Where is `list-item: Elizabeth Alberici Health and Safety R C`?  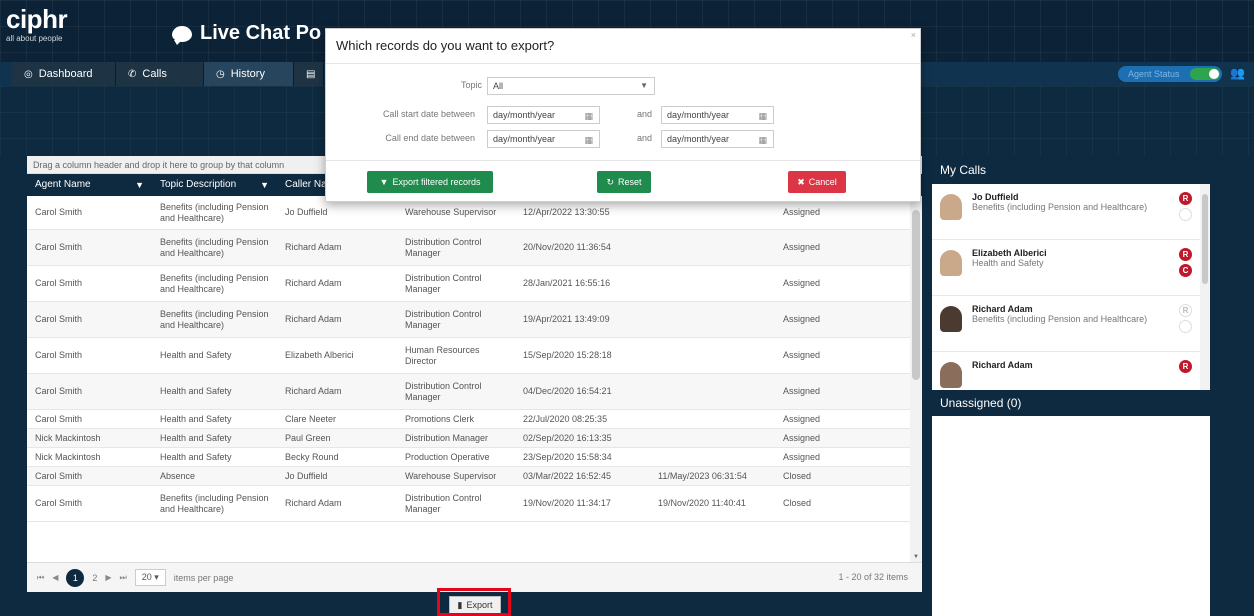 list-item: Elizabeth Alberici Health and Safety R C is located at coordinates (1071, 268).